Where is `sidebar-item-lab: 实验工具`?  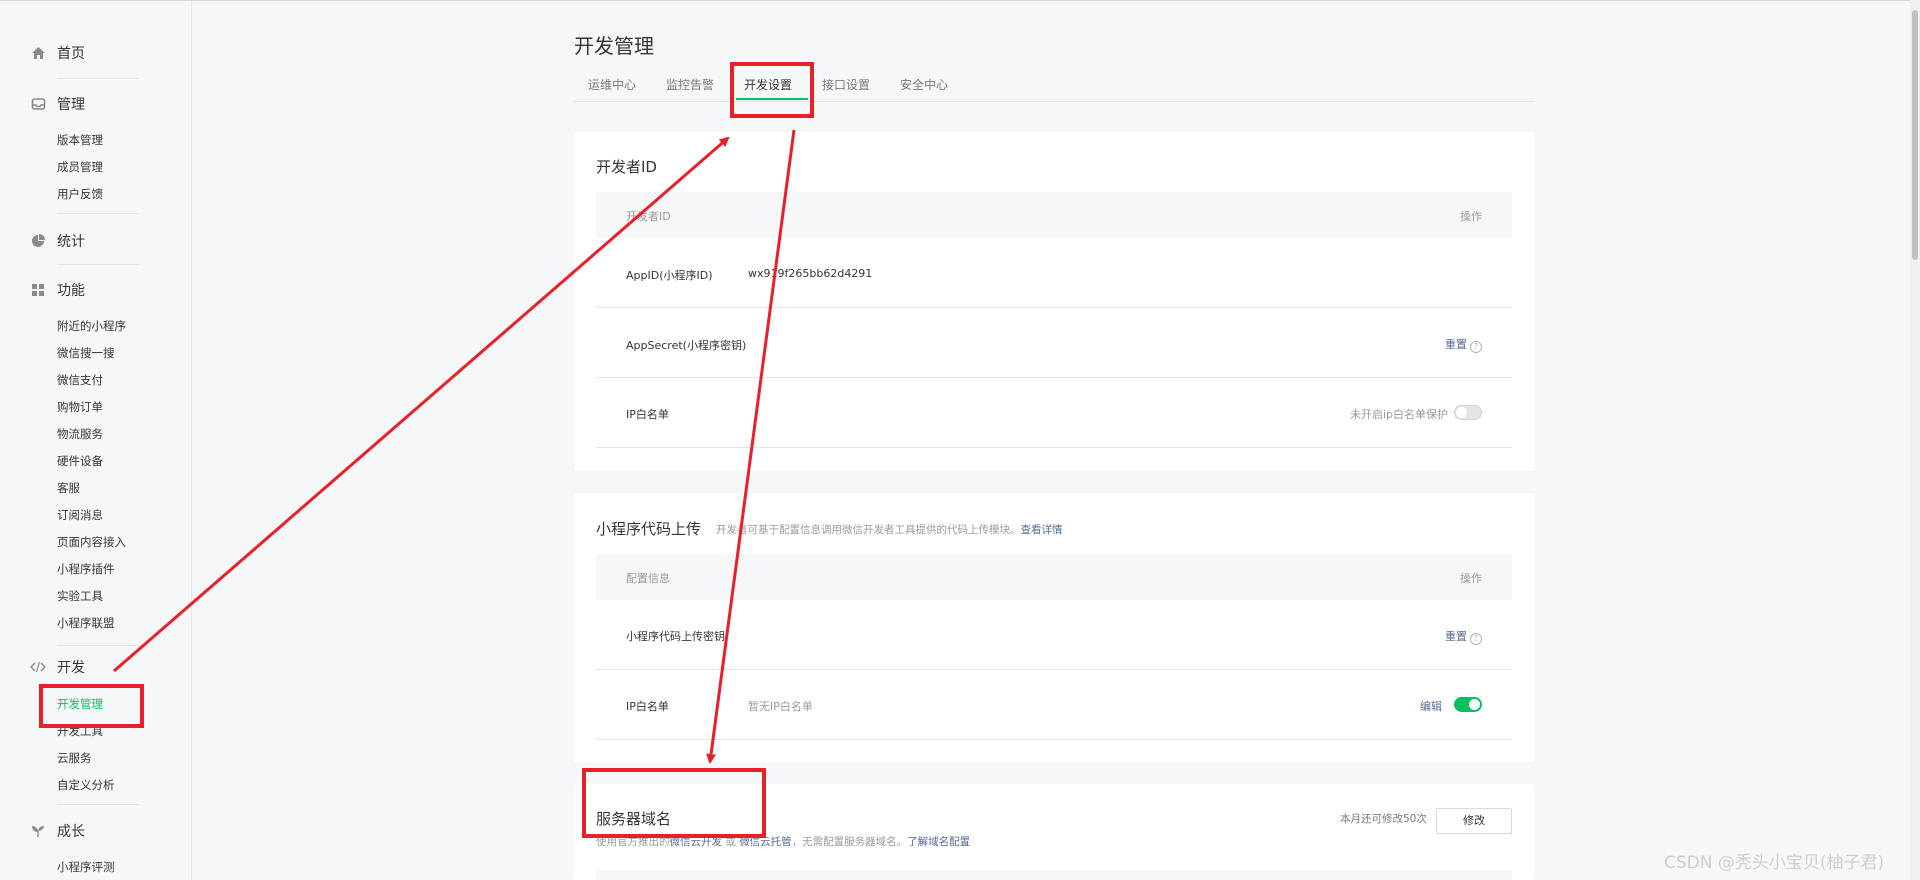
sidebar-item-lab: 实验工具 is located at coordinates (80, 596).